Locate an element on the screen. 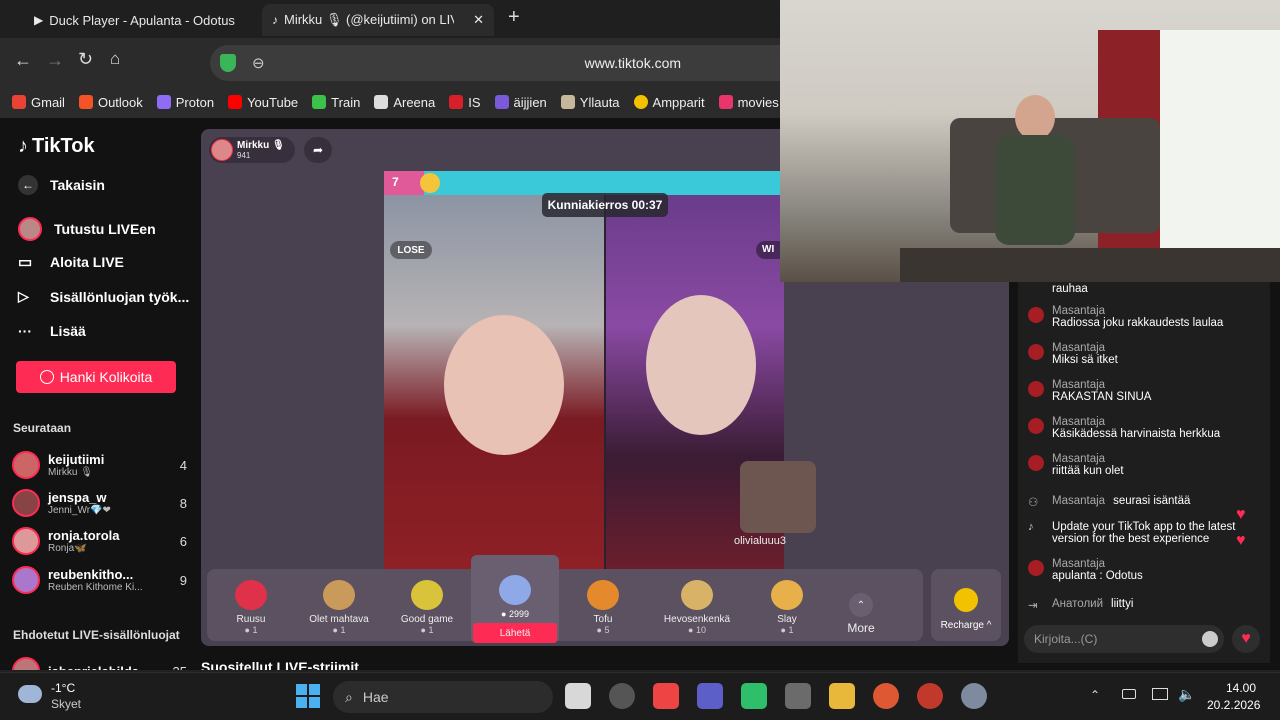  tab-duck-player: ▶ Duck Player - Apulanta - Odotus is located at coordinates (140, 20).